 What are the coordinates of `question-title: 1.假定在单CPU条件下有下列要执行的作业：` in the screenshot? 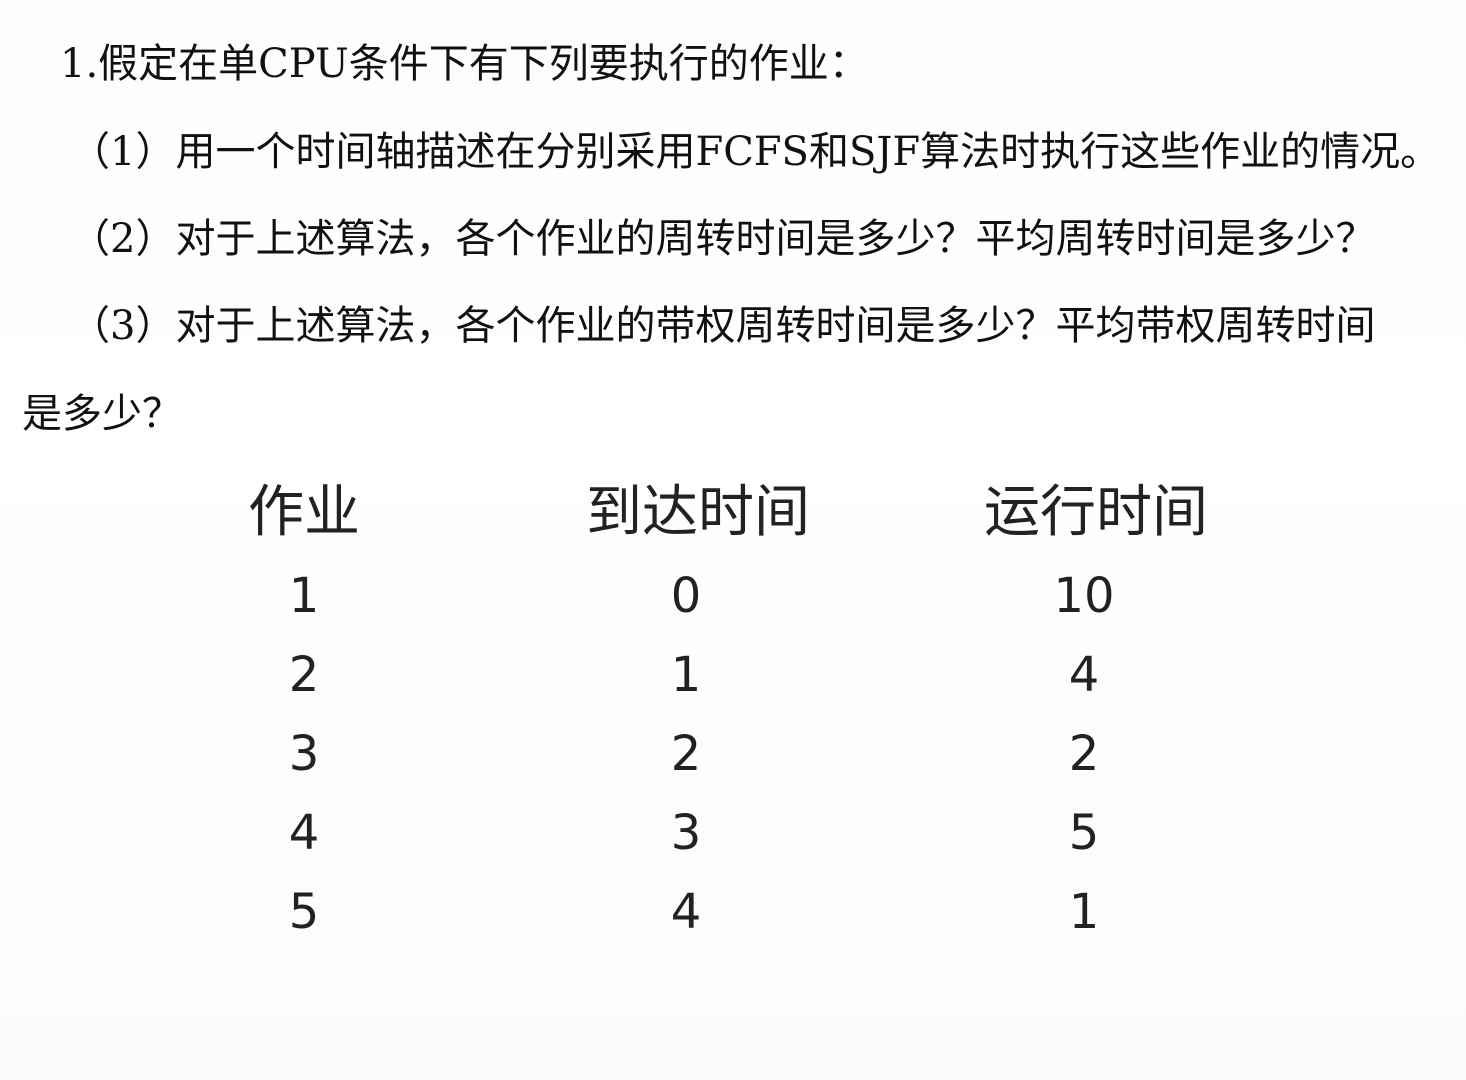 It's located at (464, 64).